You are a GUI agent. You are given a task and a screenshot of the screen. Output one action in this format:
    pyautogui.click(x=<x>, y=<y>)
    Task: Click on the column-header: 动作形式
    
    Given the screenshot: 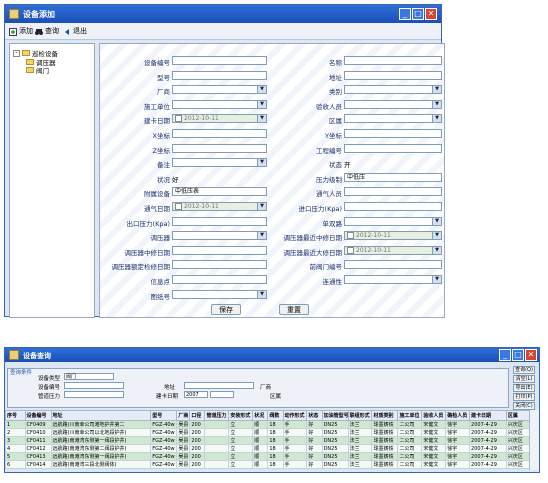 What is the action you would take?
    pyautogui.click(x=295, y=415)
    